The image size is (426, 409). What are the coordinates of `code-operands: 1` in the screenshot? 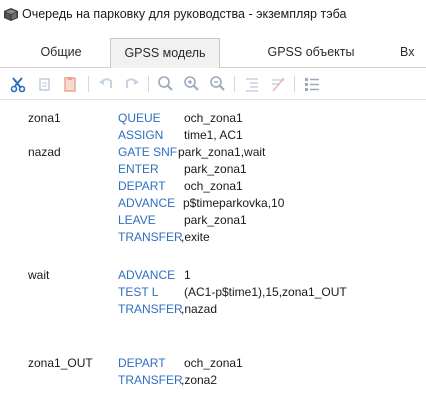 It's located at (187, 275).